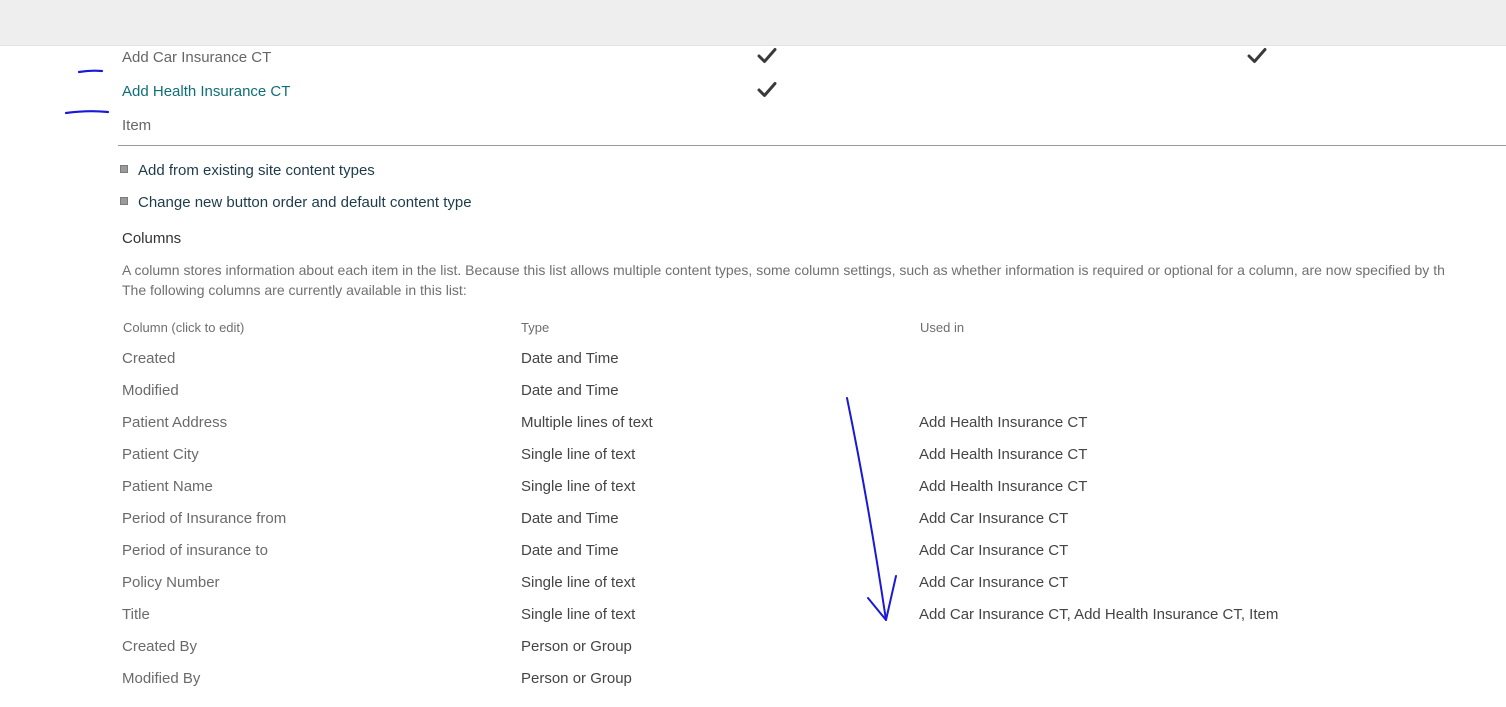  I want to click on column-name-link: Created By, so click(159, 647).